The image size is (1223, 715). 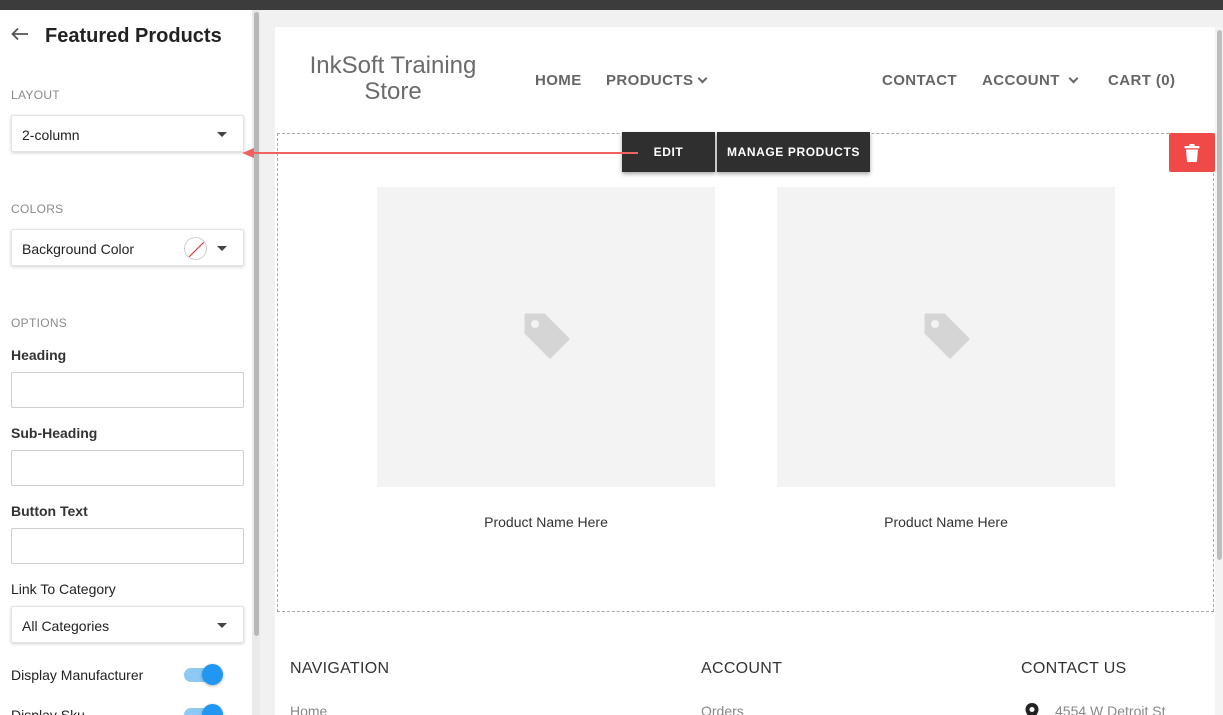 I want to click on layout-select-value: 2-column, so click(x=51, y=135).